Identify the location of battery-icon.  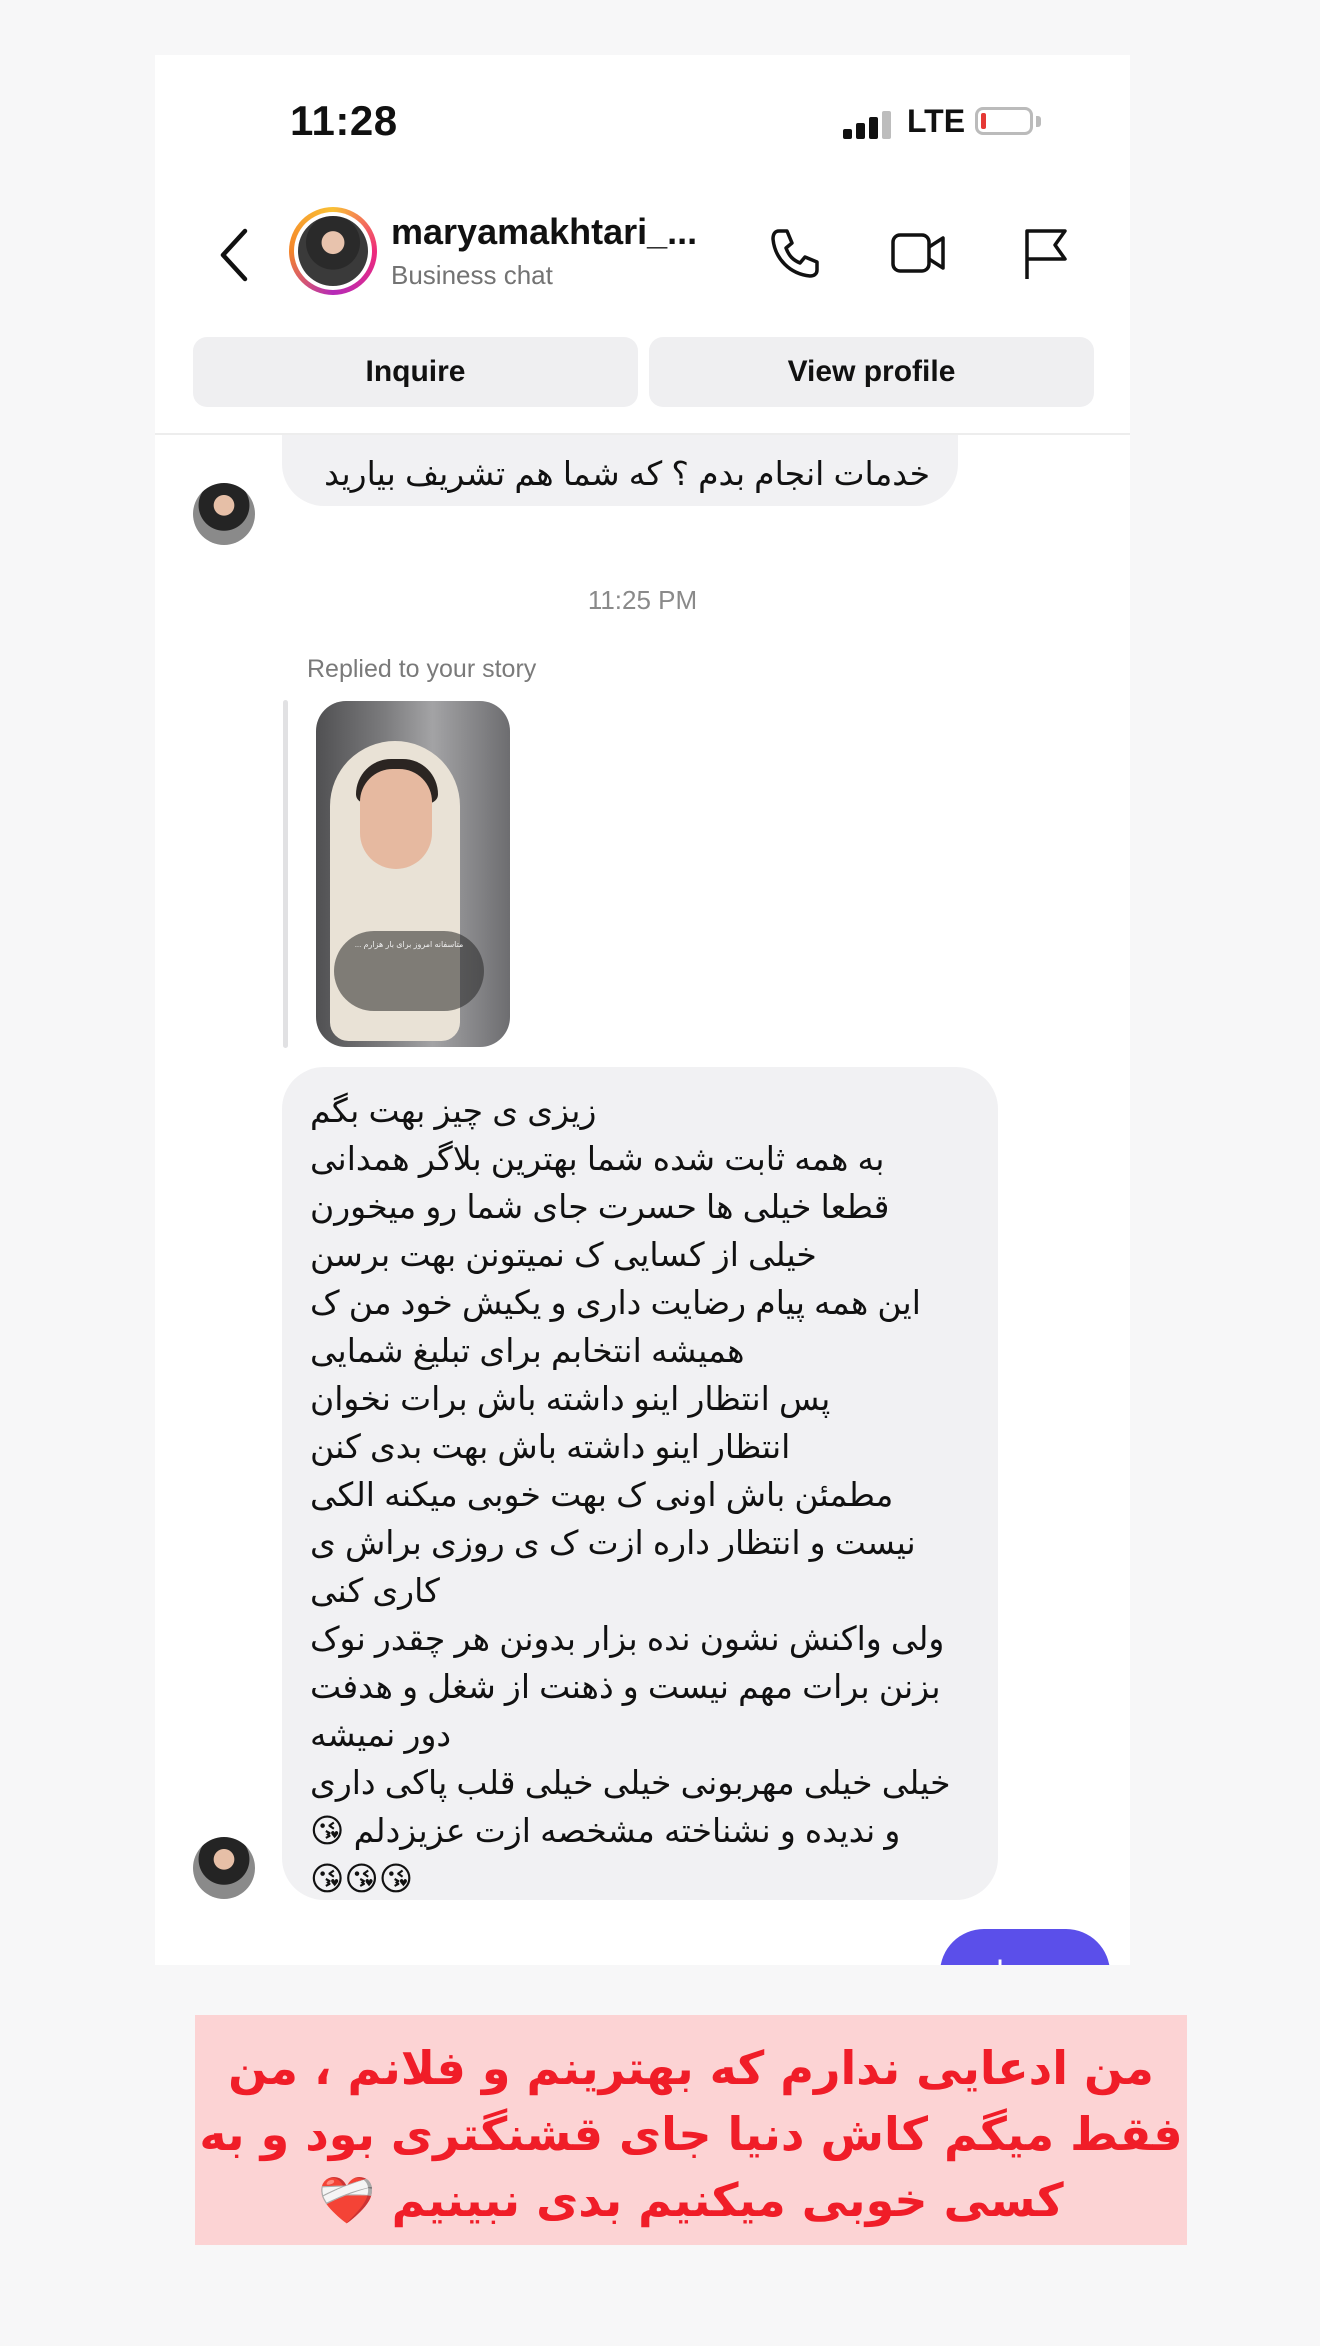
(1004, 121).